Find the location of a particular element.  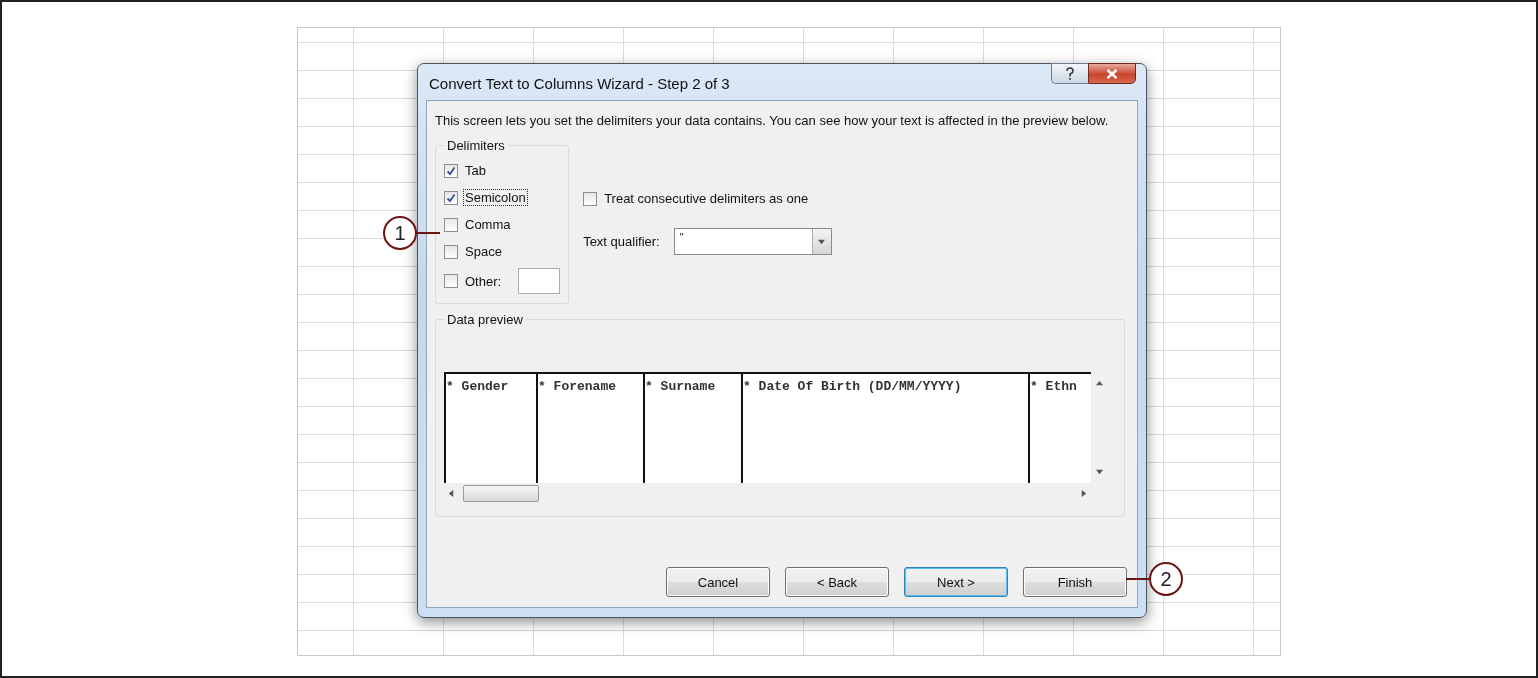

dialog-button: Cancel is located at coordinates (718, 582).